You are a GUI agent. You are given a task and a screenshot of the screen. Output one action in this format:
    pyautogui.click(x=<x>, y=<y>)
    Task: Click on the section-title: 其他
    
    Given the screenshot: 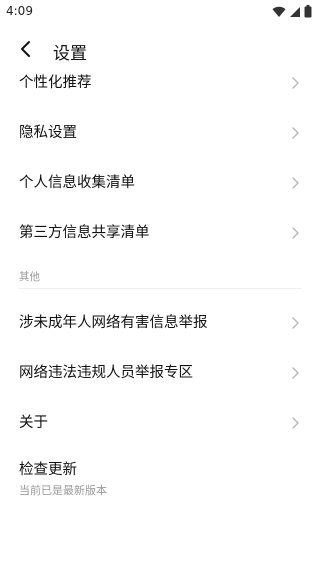 What is the action you would take?
    pyautogui.click(x=29, y=277)
    